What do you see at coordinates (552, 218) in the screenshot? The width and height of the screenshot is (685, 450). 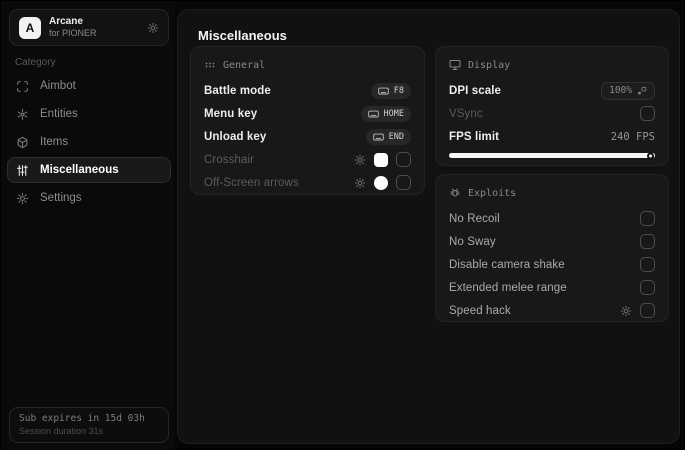 I see `setting-row-no-recoil: No Recoil` at bounding box center [552, 218].